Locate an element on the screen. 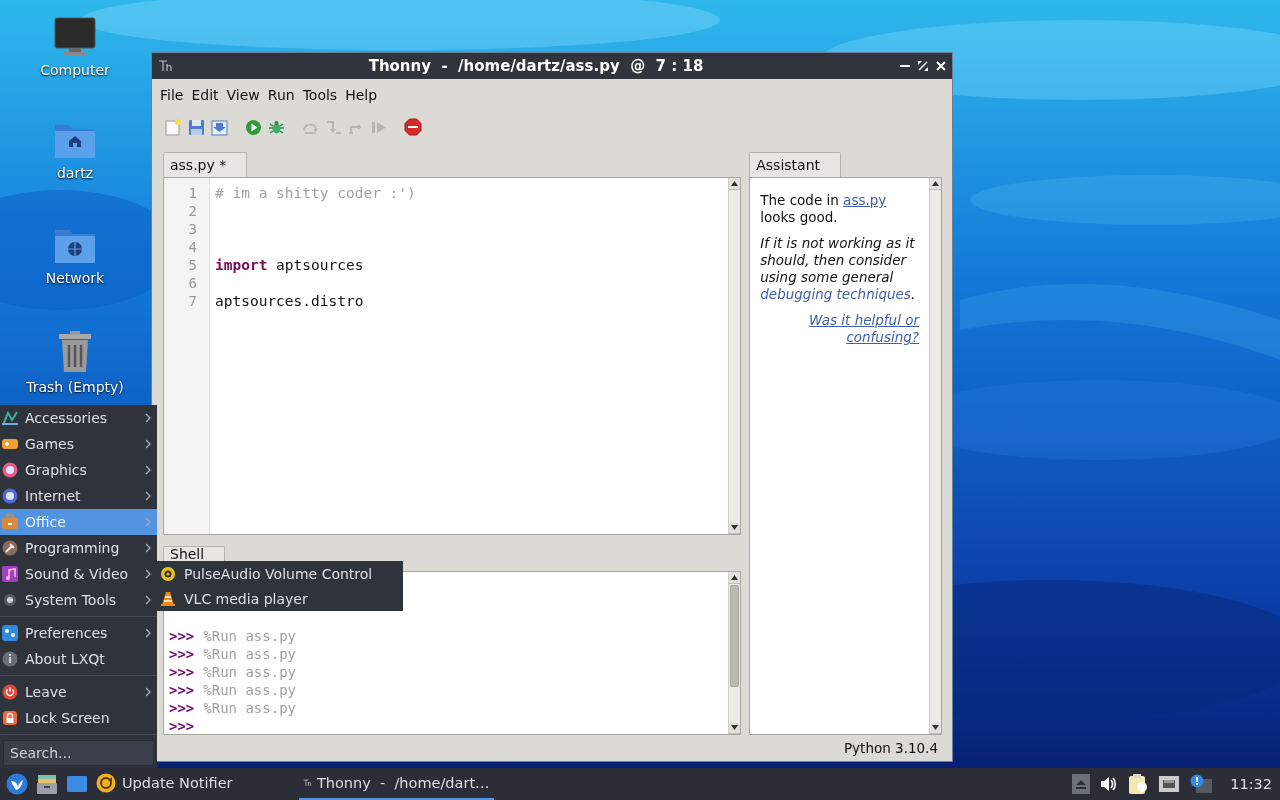  line-number: 2 is located at coordinates (192, 211).